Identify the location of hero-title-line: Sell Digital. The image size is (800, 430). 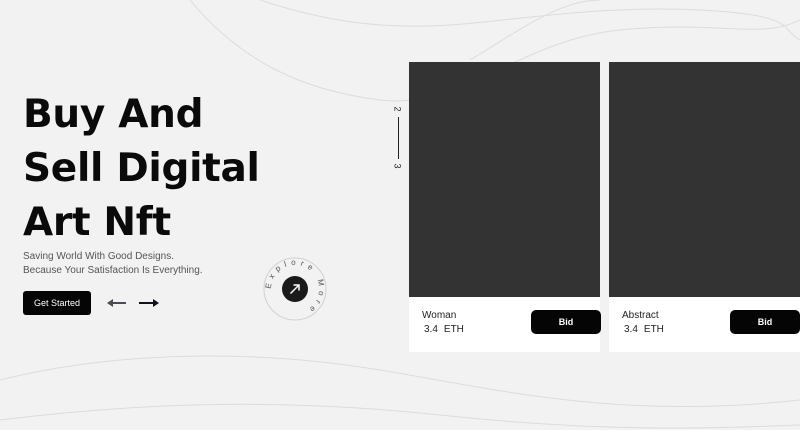
(141, 168).